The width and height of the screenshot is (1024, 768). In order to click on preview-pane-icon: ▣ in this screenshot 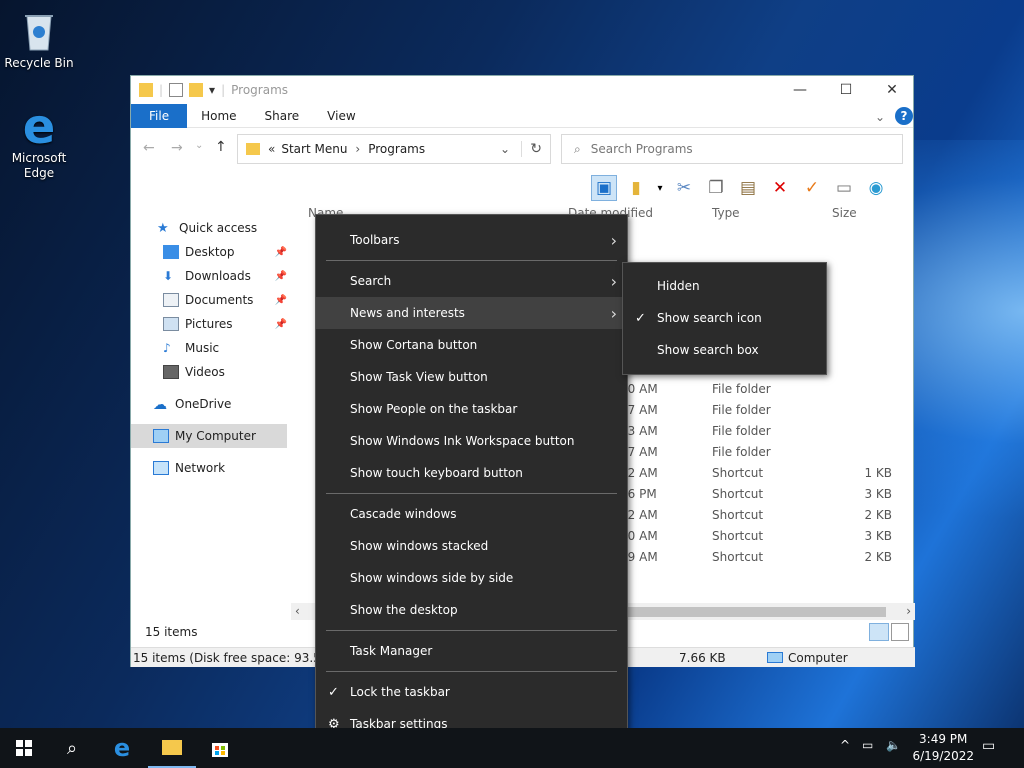, I will do `click(604, 188)`.